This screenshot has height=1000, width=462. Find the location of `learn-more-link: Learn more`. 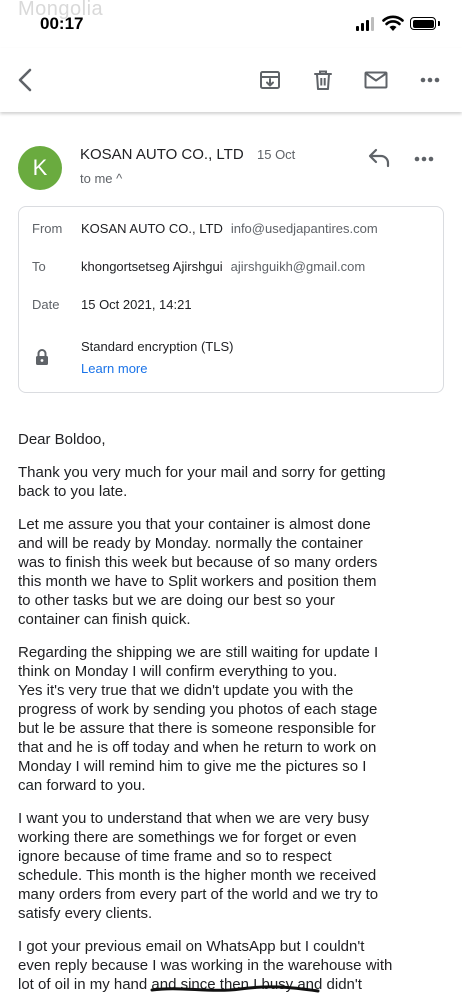

learn-more-link: Learn more is located at coordinates (114, 368).